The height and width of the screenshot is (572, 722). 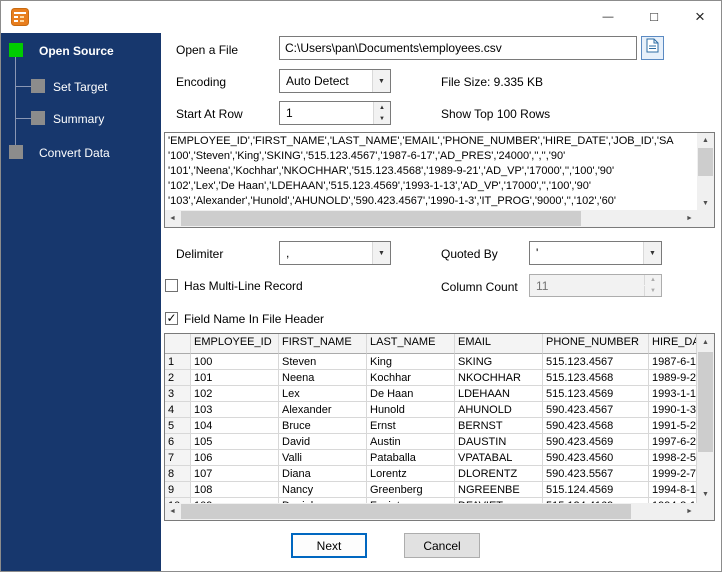 What do you see at coordinates (499, 426) in the screenshot?
I see `grid-cell: BERNST` at bounding box center [499, 426].